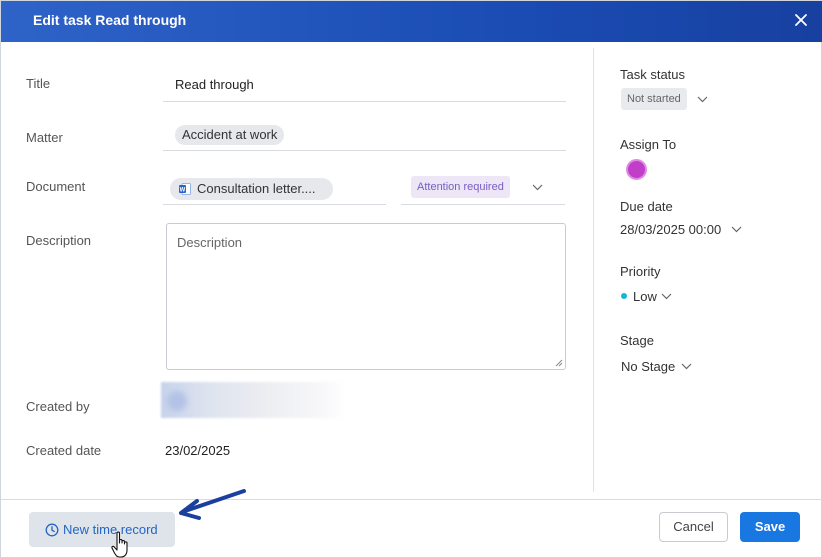 The height and width of the screenshot is (558, 822). I want to click on description-label: Description, so click(59, 240).